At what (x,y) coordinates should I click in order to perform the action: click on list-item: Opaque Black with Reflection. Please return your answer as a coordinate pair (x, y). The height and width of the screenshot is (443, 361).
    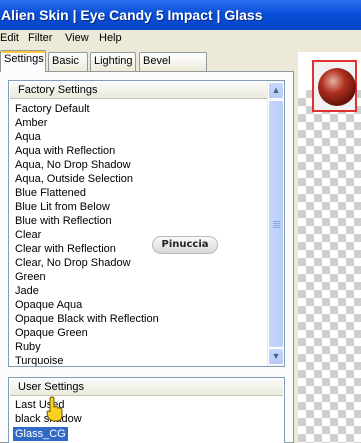
    Looking at the image, I should click on (87, 319).